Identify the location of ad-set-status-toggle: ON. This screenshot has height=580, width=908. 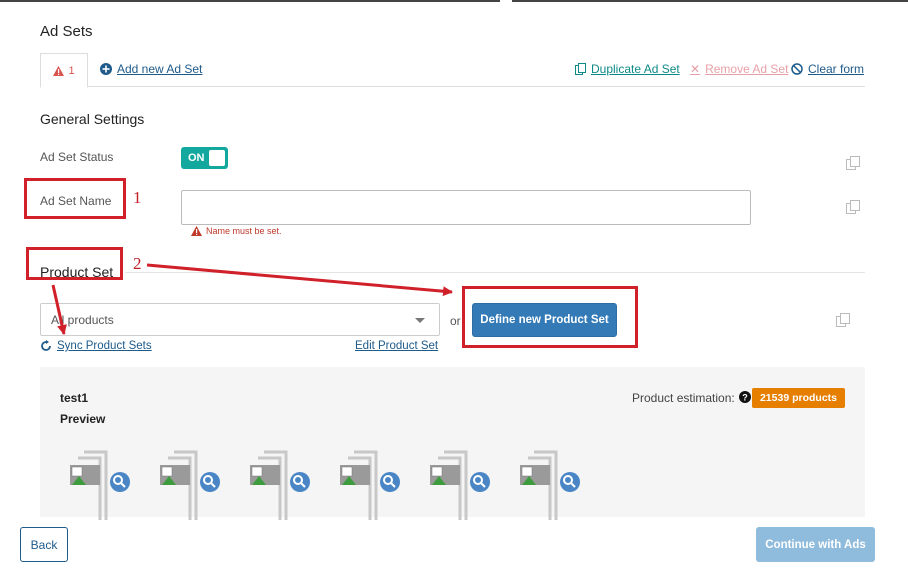
(204, 158).